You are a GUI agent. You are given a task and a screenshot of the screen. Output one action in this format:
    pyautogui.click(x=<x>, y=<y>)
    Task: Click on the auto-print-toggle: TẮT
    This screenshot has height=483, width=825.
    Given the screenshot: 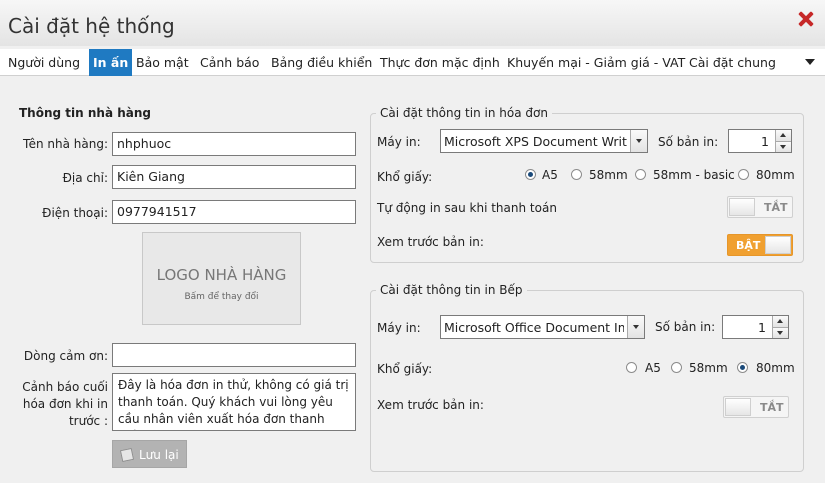 What is the action you would take?
    pyautogui.click(x=760, y=207)
    